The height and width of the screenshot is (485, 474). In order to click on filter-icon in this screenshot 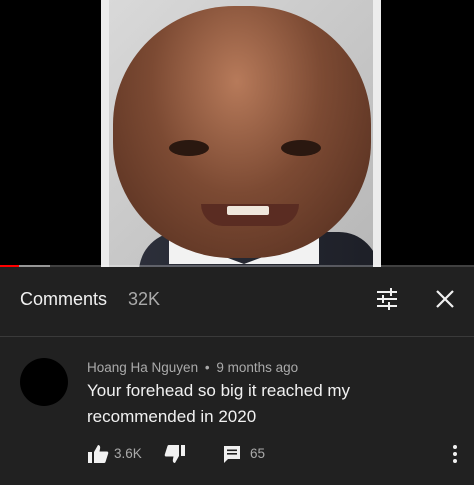, I will do `click(387, 299)`.